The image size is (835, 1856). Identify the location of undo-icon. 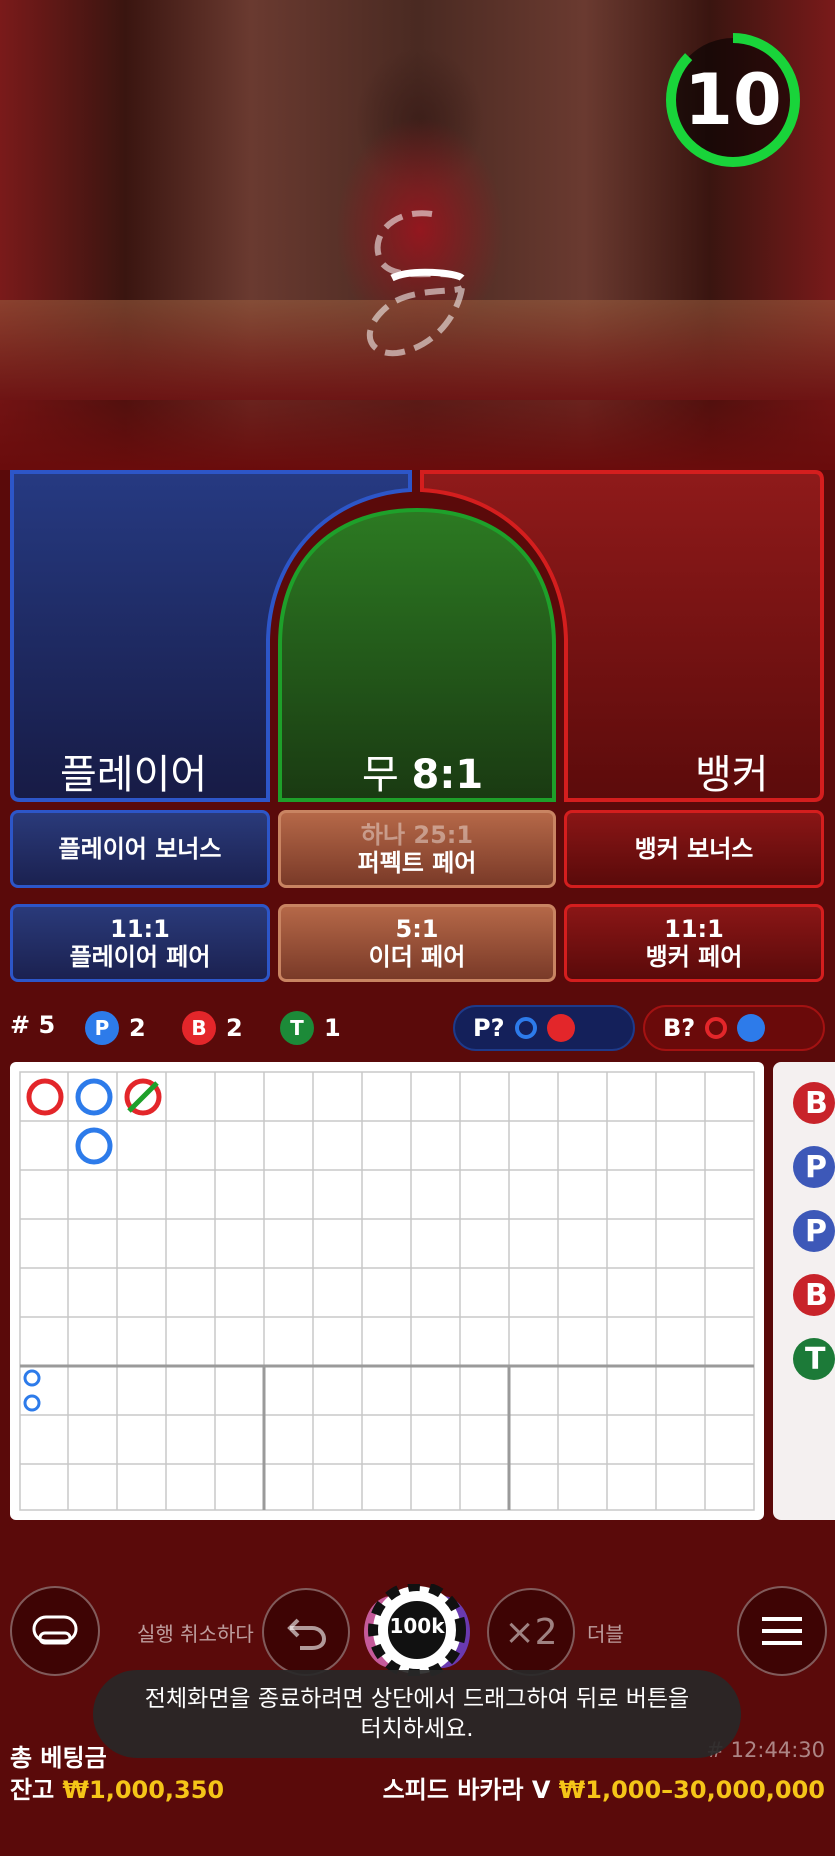
(307, 1634).